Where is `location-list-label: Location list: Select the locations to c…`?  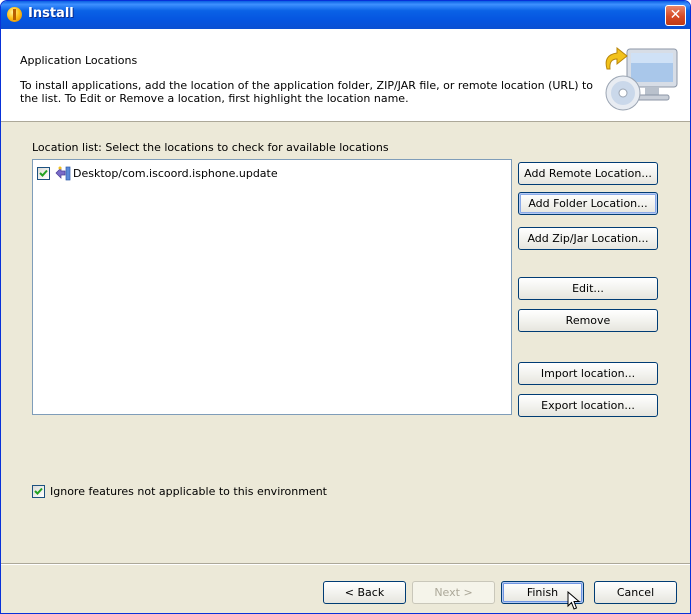
location-list-label: Location list: Select the locations to c… is located at coordinates (210, 147).